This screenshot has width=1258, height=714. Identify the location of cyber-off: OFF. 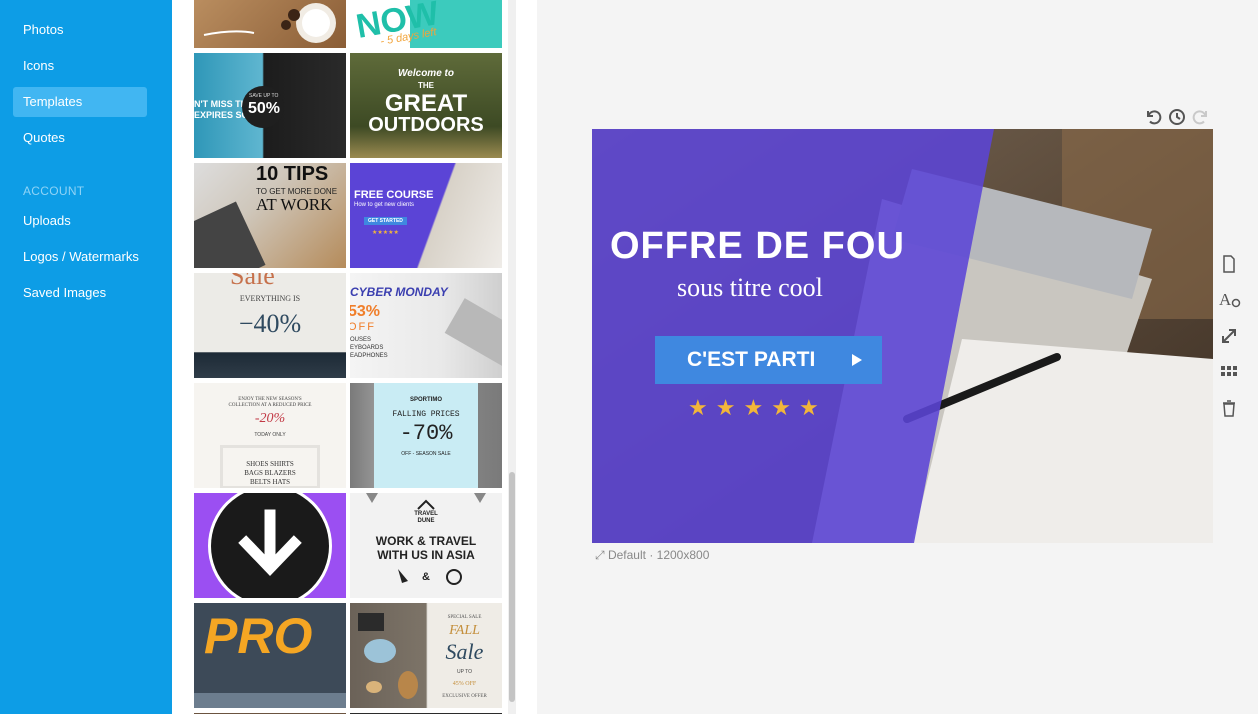
(363, 327).